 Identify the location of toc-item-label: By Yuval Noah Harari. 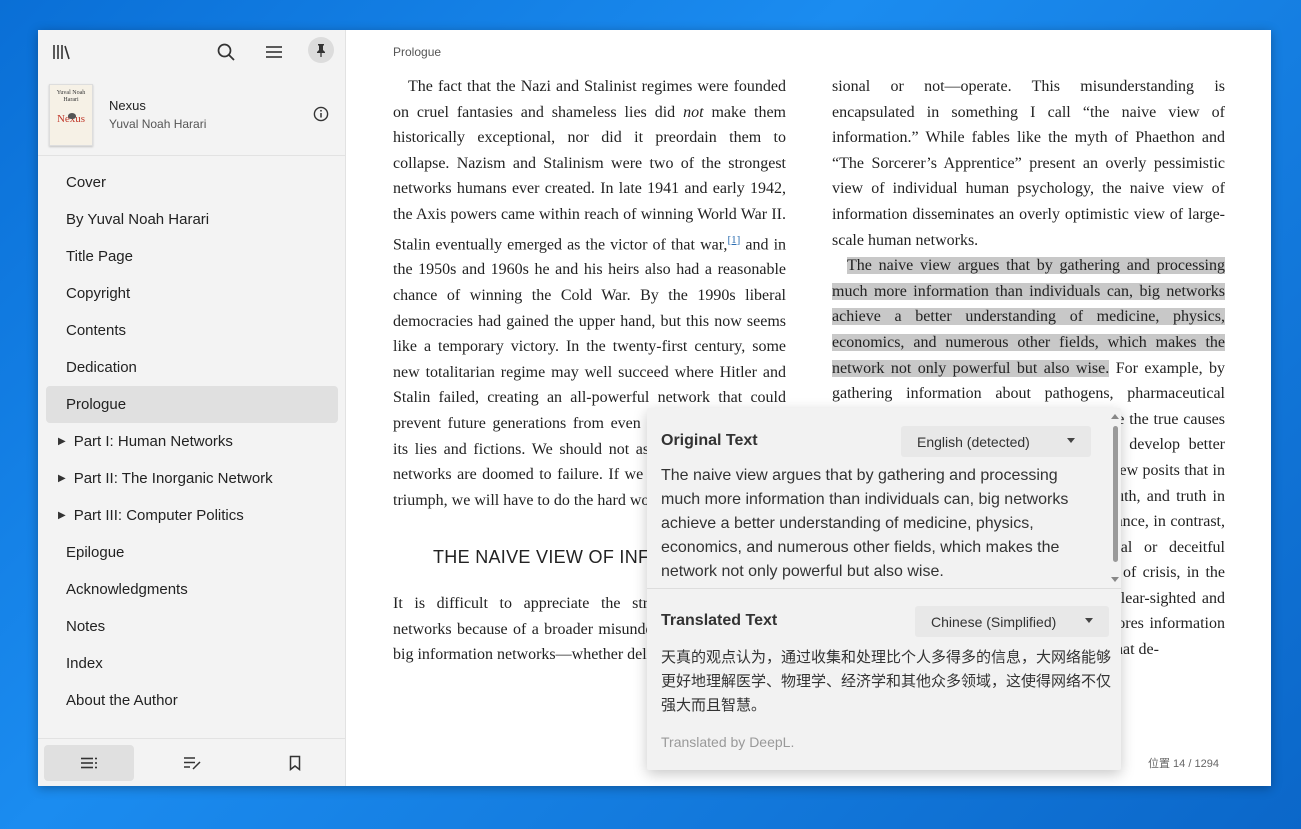
(138, 219).